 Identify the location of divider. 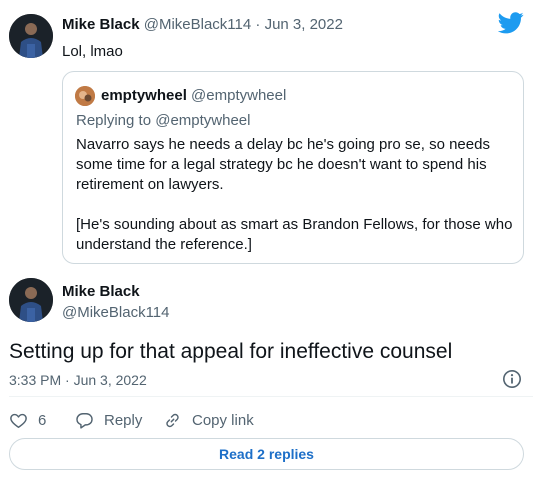
(271, 396).